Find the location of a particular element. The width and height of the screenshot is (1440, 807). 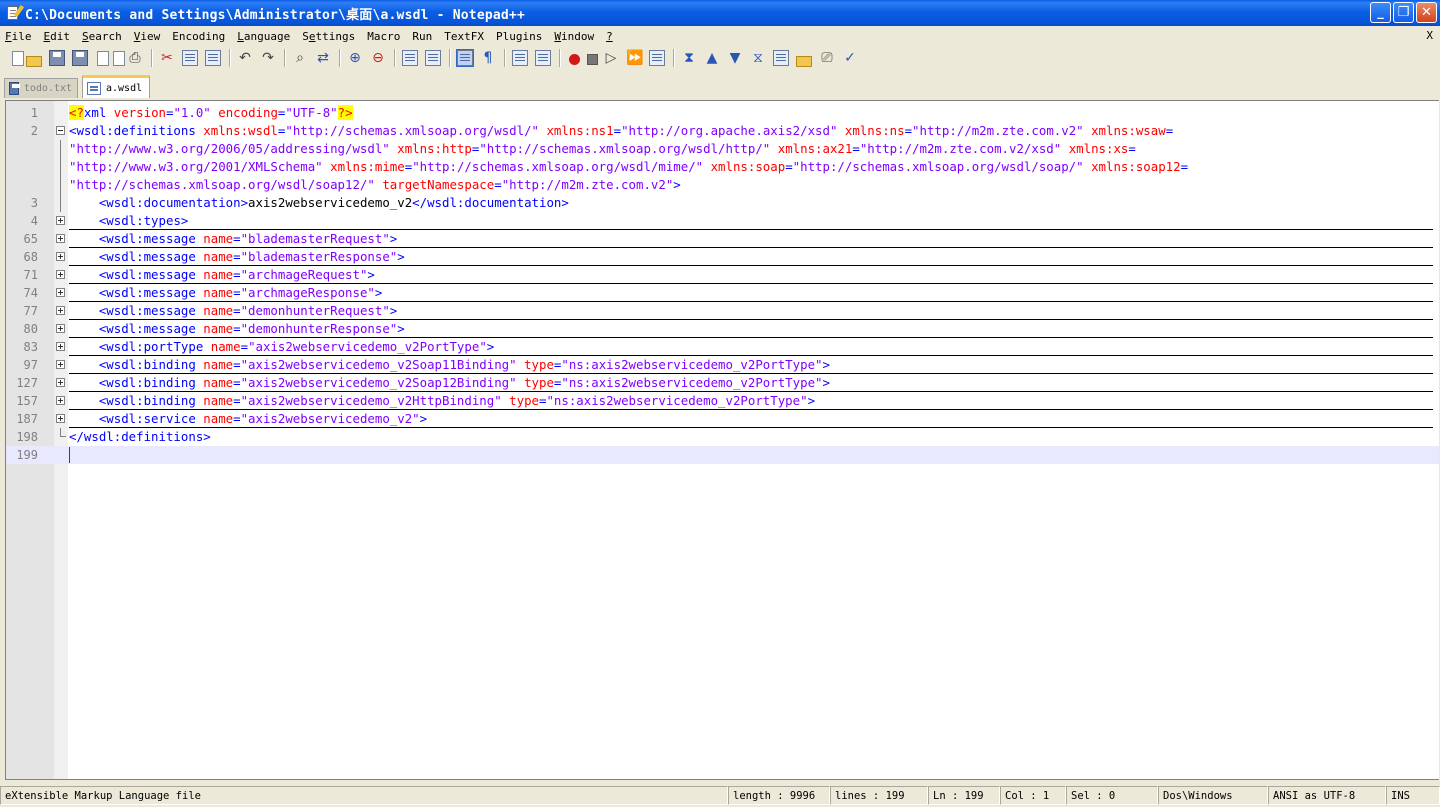

collapse-icon: ⧗ is located at coordinates (689, 58).